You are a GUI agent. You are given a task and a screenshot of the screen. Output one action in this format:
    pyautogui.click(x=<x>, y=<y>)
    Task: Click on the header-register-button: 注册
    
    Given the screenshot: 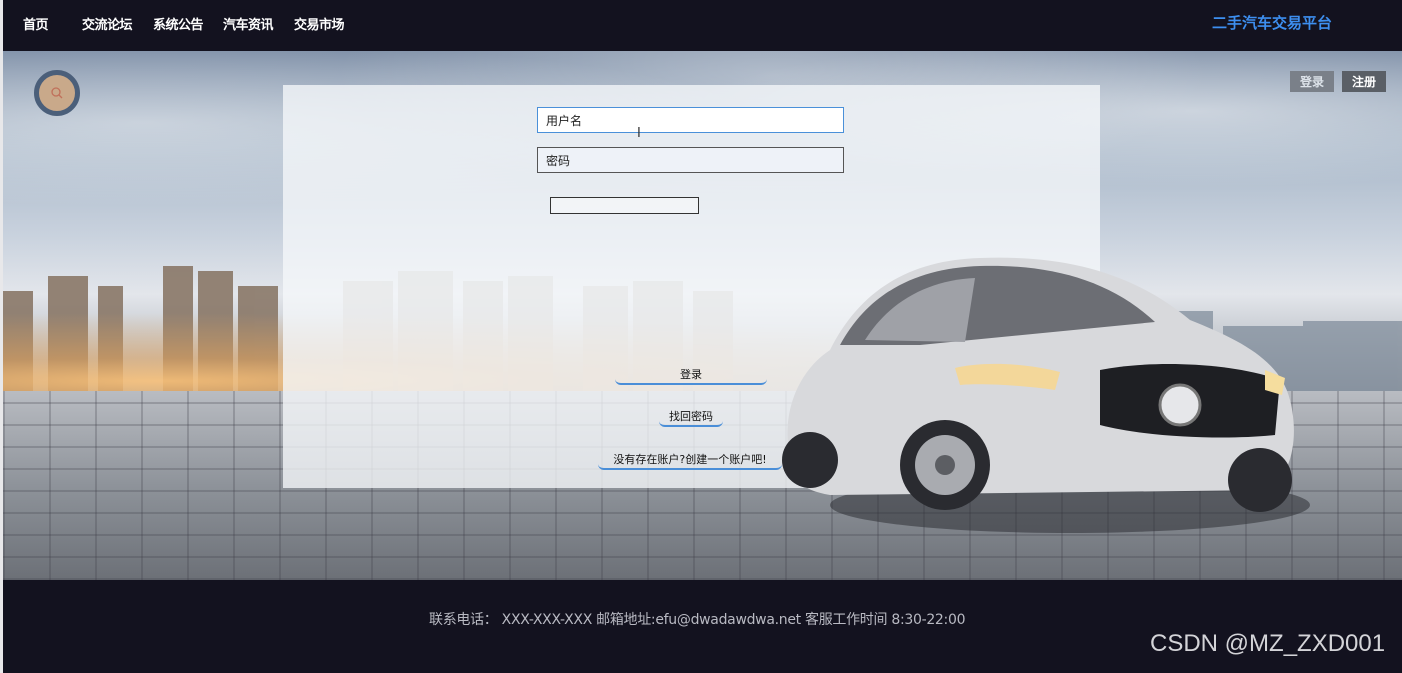 What is the action you would take?
    pyautogui.click(x=1364, y=81)
    